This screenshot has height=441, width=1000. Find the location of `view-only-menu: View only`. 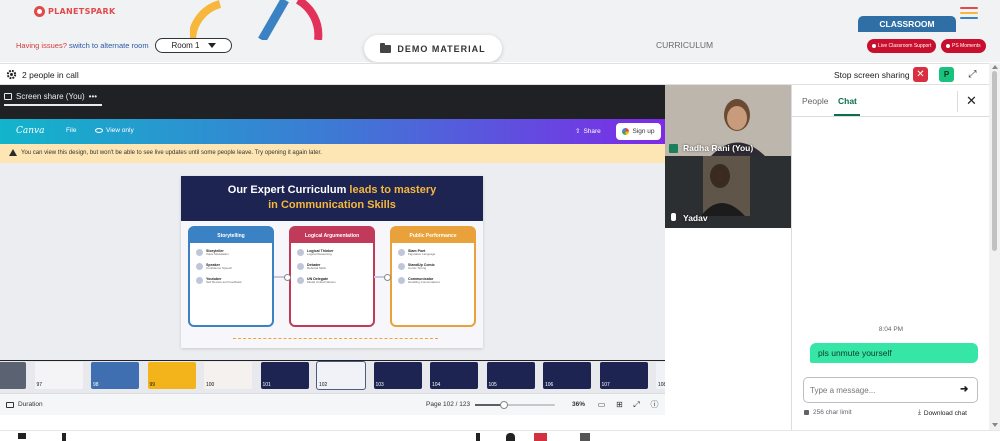

view-only-menu: View only is located at coordinates (114, 130).